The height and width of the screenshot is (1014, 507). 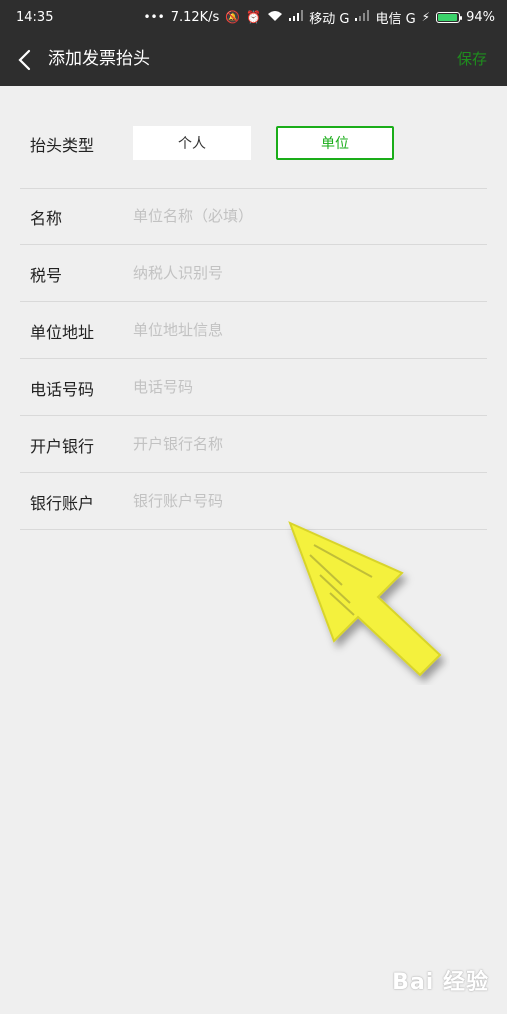 I want to click on alarm-icon: ⏰, so click(x=254, y=17).